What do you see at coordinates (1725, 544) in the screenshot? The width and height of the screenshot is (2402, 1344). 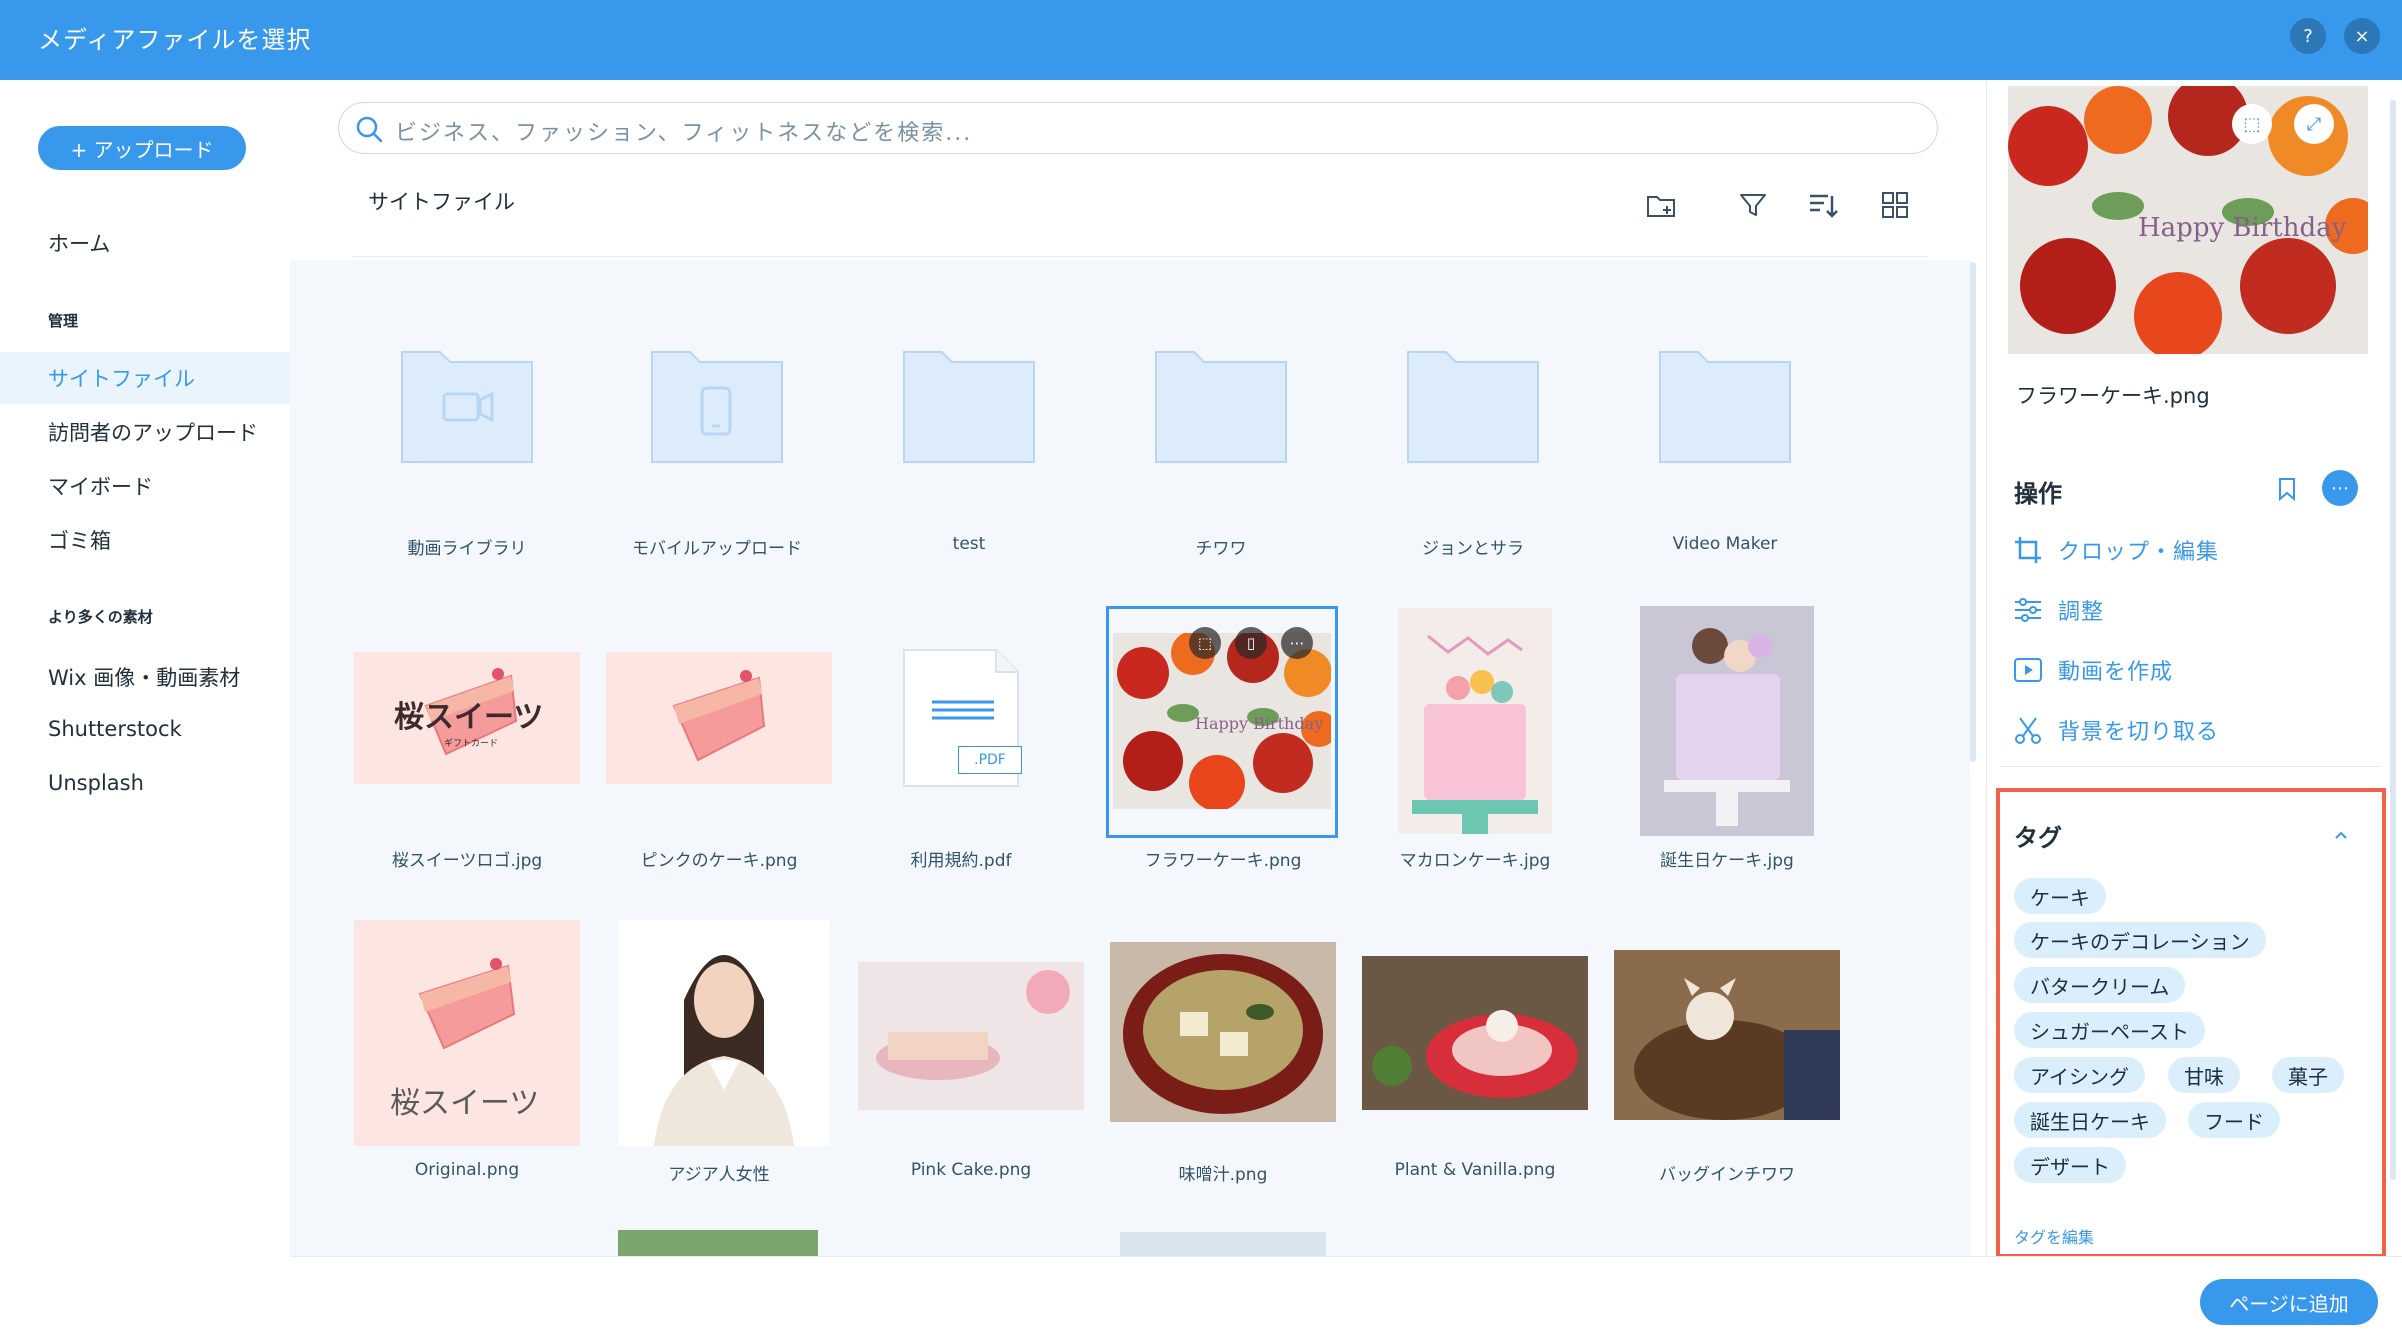 I see `folder-label: Video Maker` at bounding box center [1725, 544].